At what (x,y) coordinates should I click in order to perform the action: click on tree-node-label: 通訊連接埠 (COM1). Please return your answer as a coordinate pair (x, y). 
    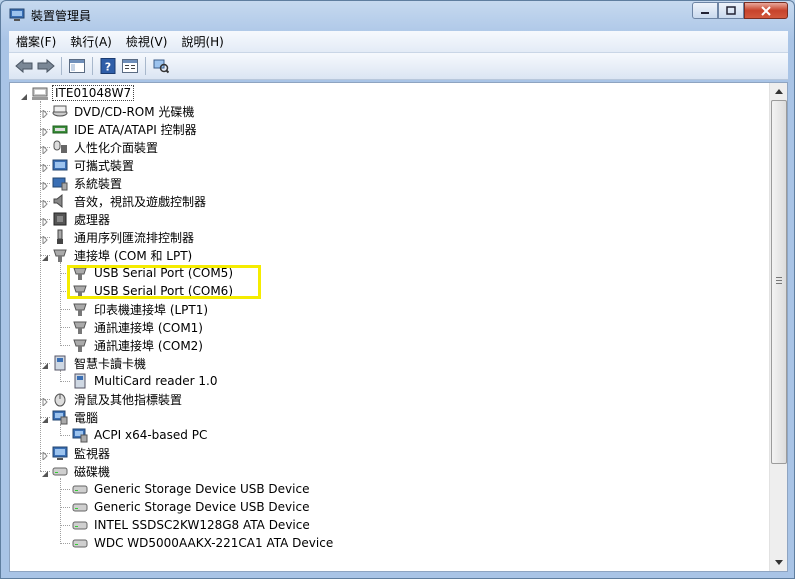
    Looking at the image, I should click on (148, 327).